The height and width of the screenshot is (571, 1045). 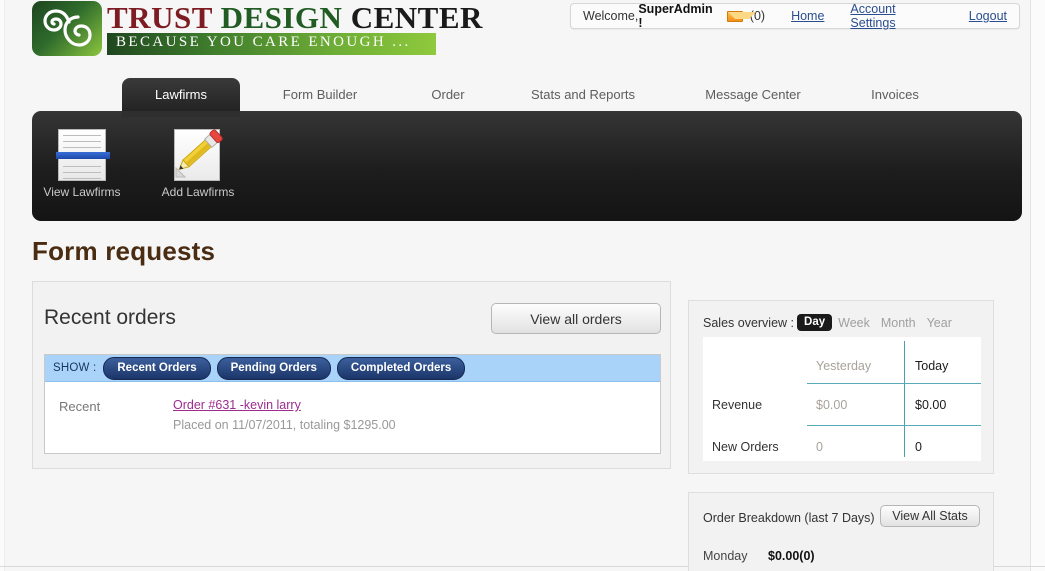 What do you see at coordinates (741, 16) in the screenshot?
I see `envelope-icon` at bounding box center [741, 16].